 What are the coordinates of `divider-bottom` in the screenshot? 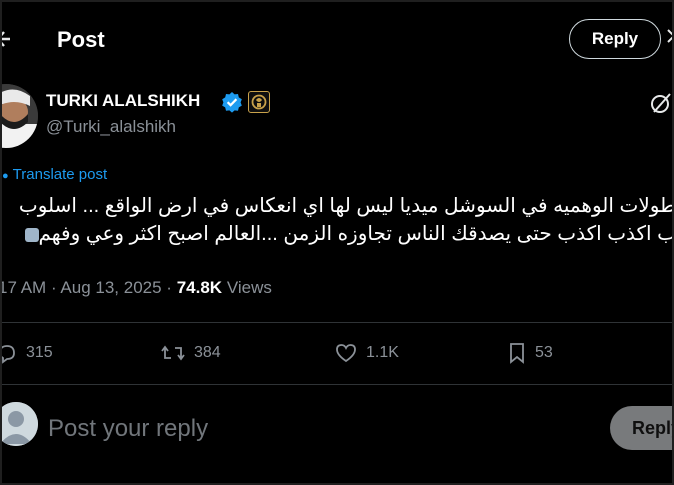 It's located at (337, 384).